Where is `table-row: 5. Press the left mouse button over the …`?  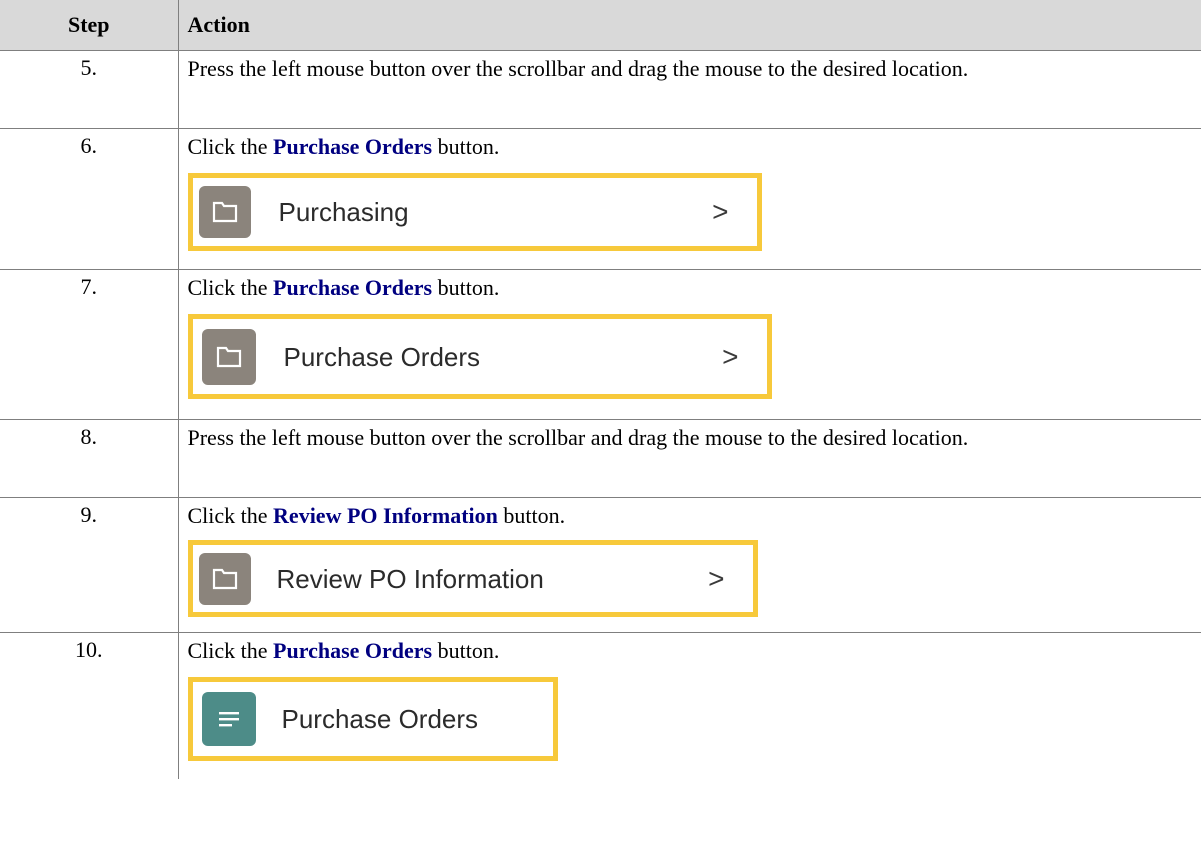 table-row: 5. Press the left mouse button over the … is located at coordinates (600, 89).